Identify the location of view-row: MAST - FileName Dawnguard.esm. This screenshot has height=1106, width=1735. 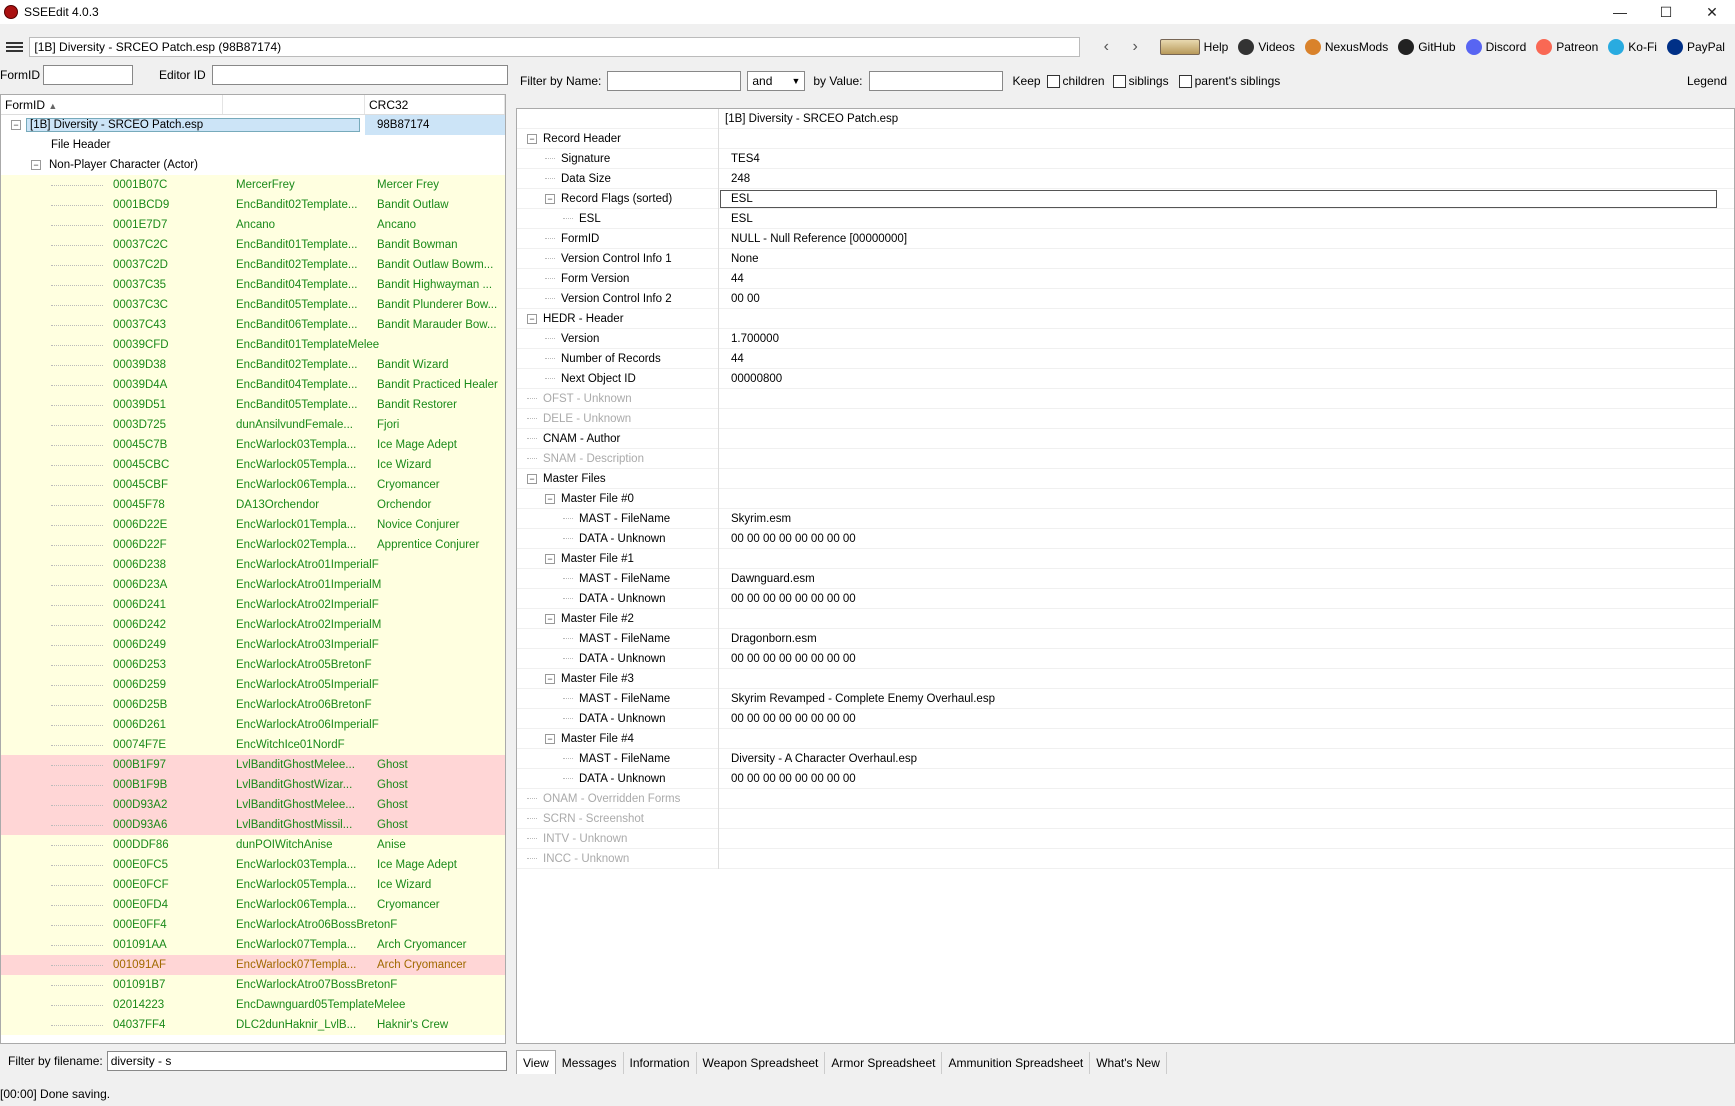
(1125, 578).